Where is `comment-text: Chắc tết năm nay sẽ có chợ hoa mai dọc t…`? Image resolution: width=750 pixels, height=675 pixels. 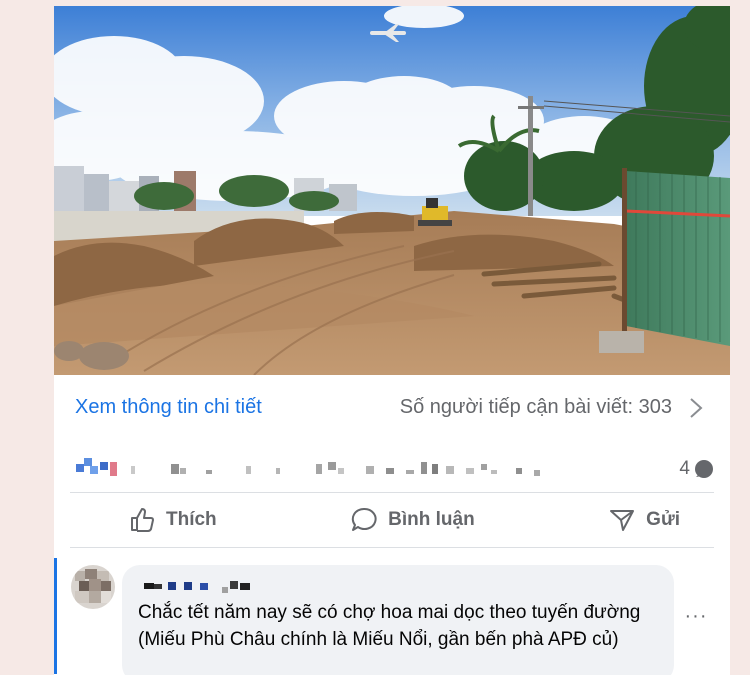
comment-text: Chắc tết năm nay sẽ có chợ hoa mai dọc t… is located at coordinates (389, 626).